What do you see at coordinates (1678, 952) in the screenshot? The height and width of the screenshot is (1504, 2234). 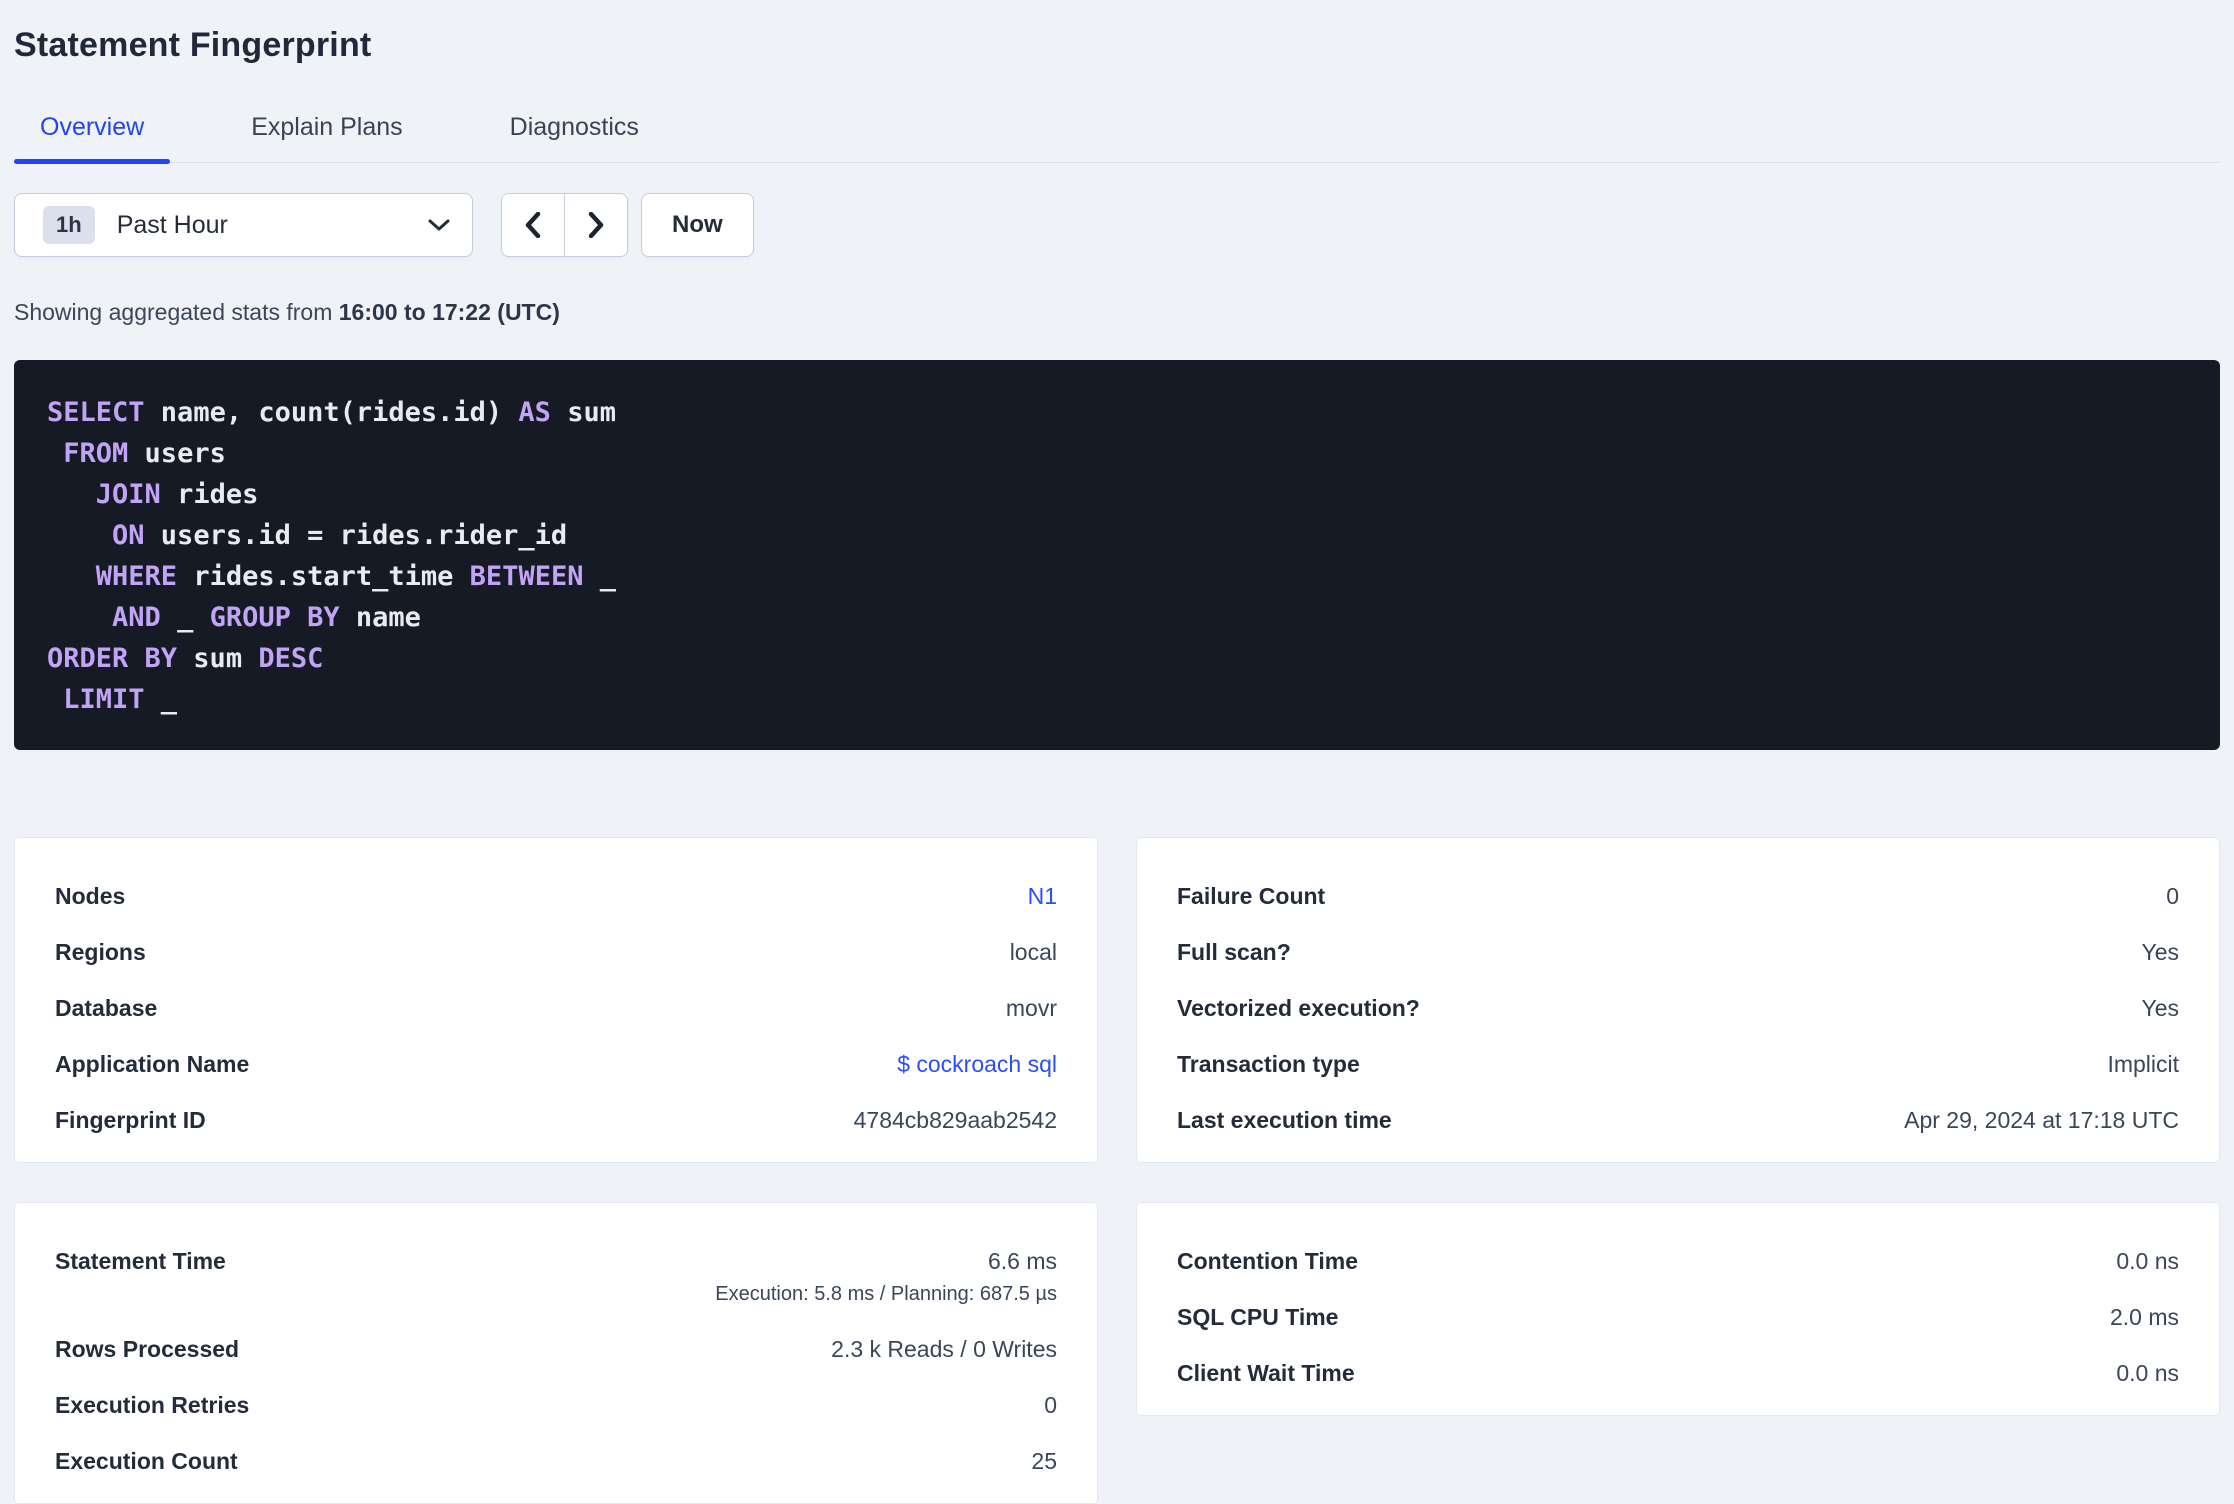 I see `stat-row-full-scan: Full scan? Yes` at bounding box center [1678, 952].